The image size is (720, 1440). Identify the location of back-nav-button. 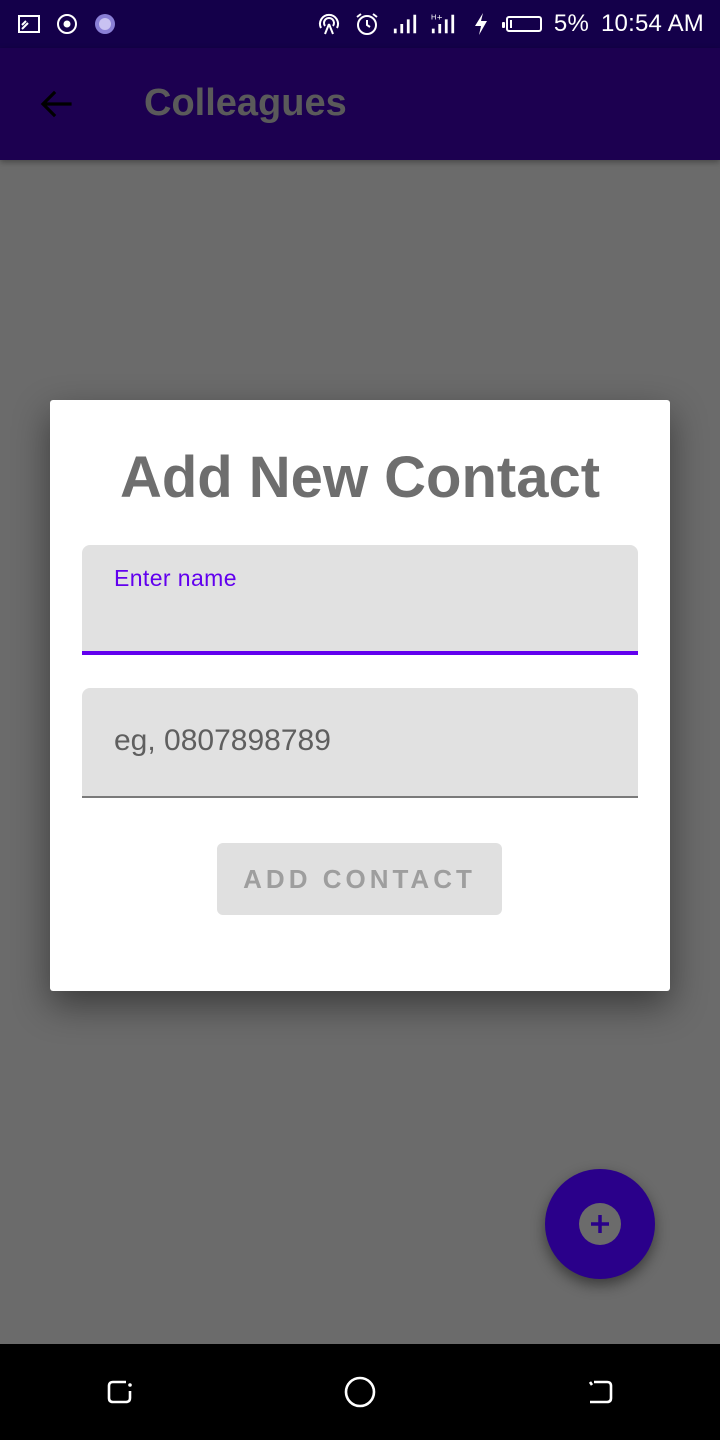
(600, 1392).